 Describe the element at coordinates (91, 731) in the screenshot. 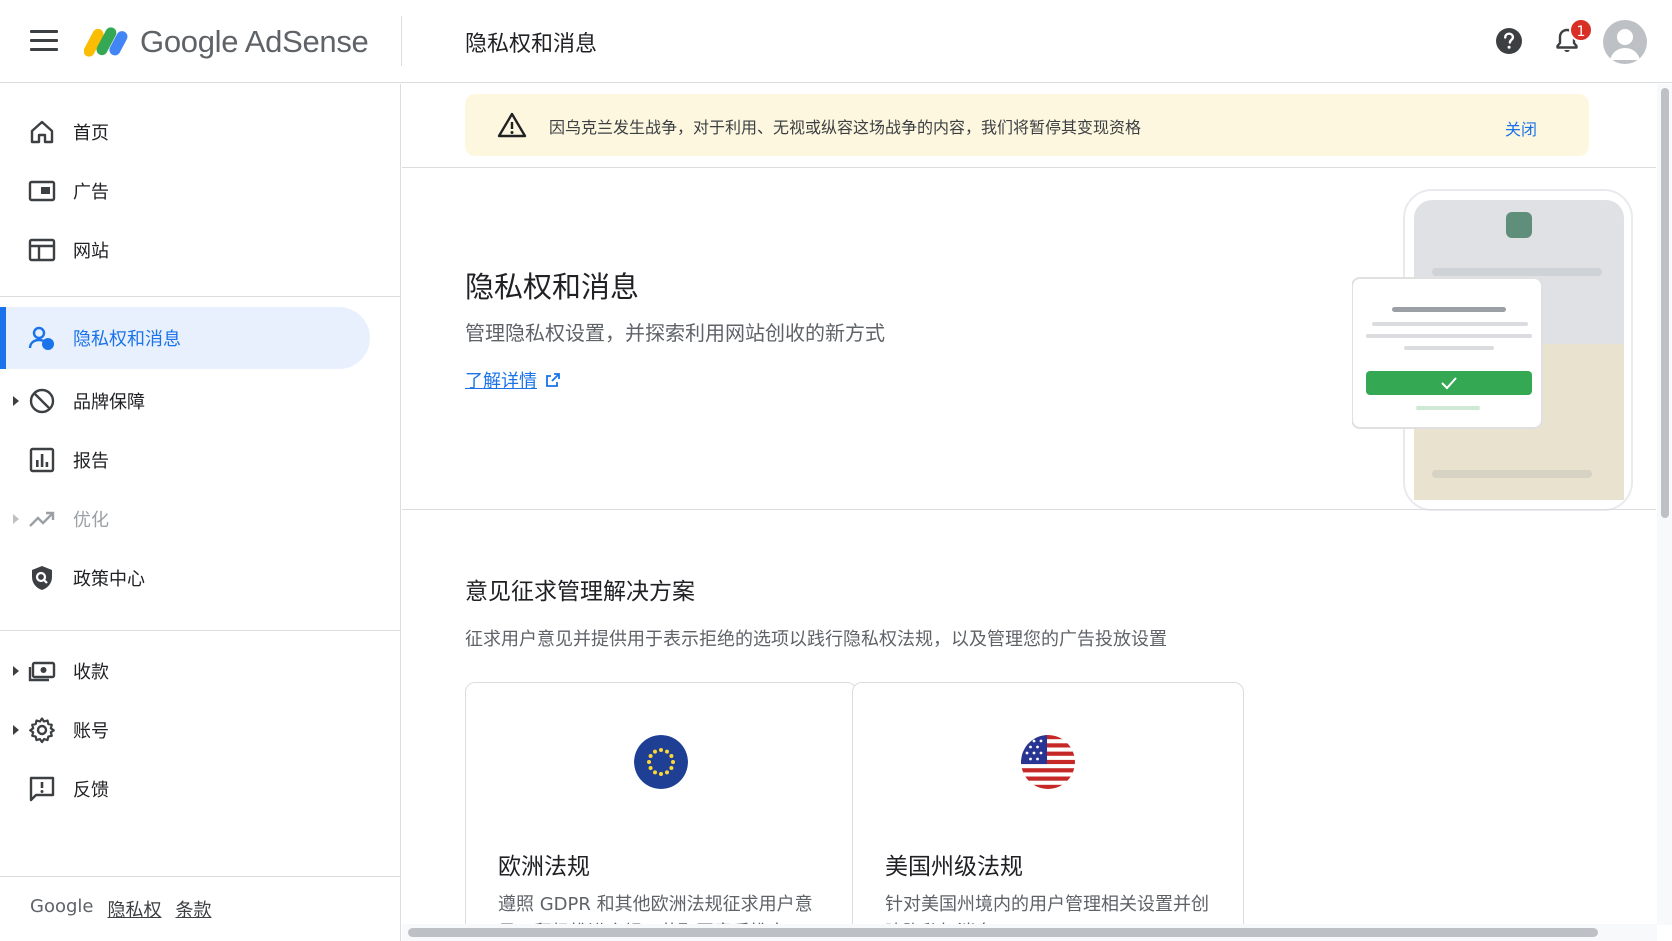

I see `sidebar-item-label: 账号` at that location.